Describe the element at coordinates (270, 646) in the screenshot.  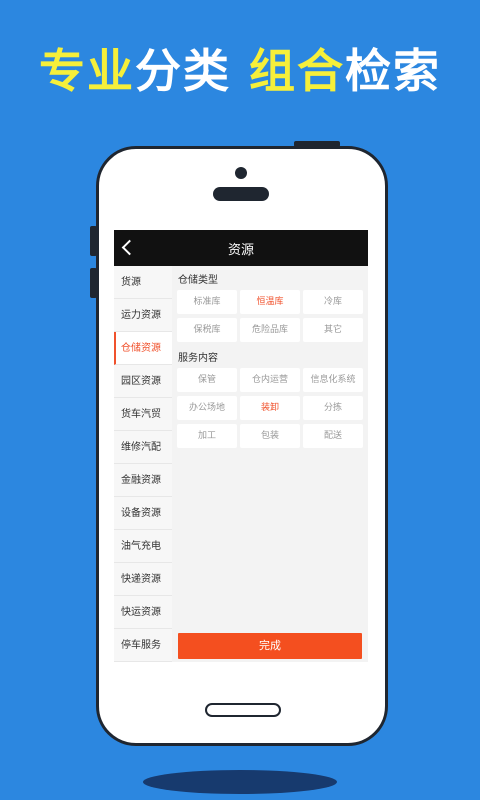
I see `done-button: 完成` at that location.